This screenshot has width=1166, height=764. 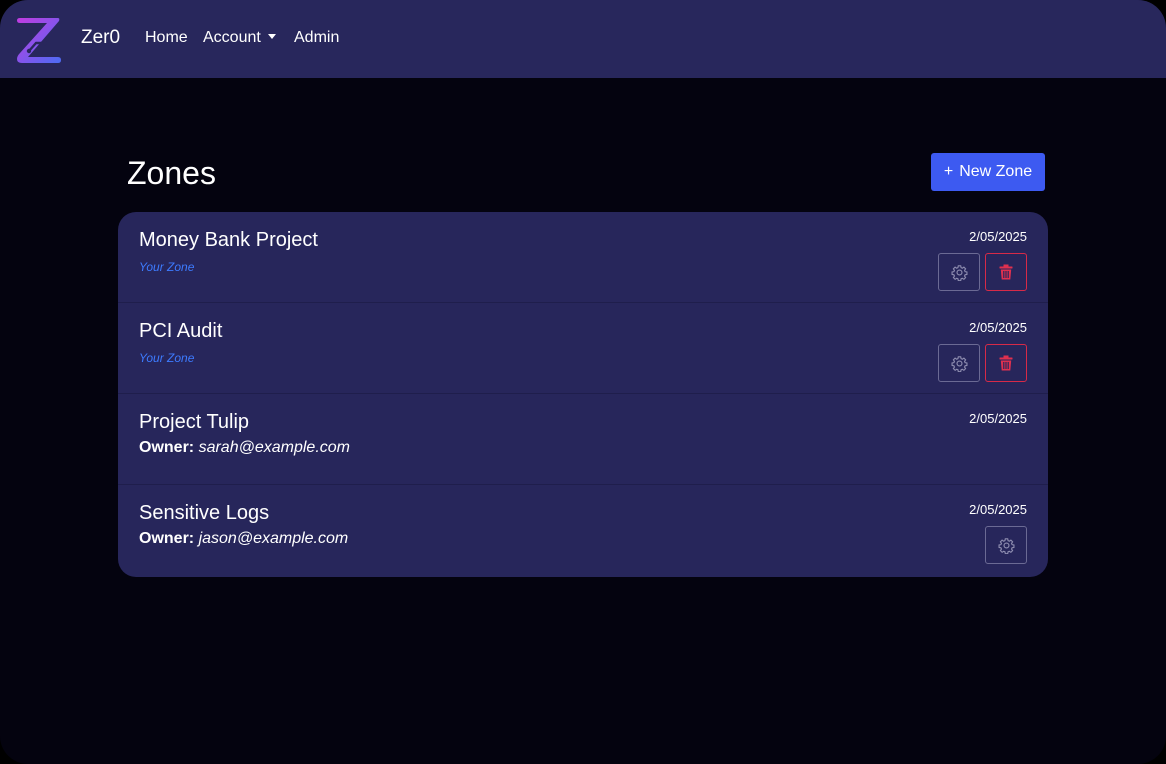 I want to click on zone-list-item: PCI Audit 2/05/2025 Your Zone, so click(x=583, y=348).